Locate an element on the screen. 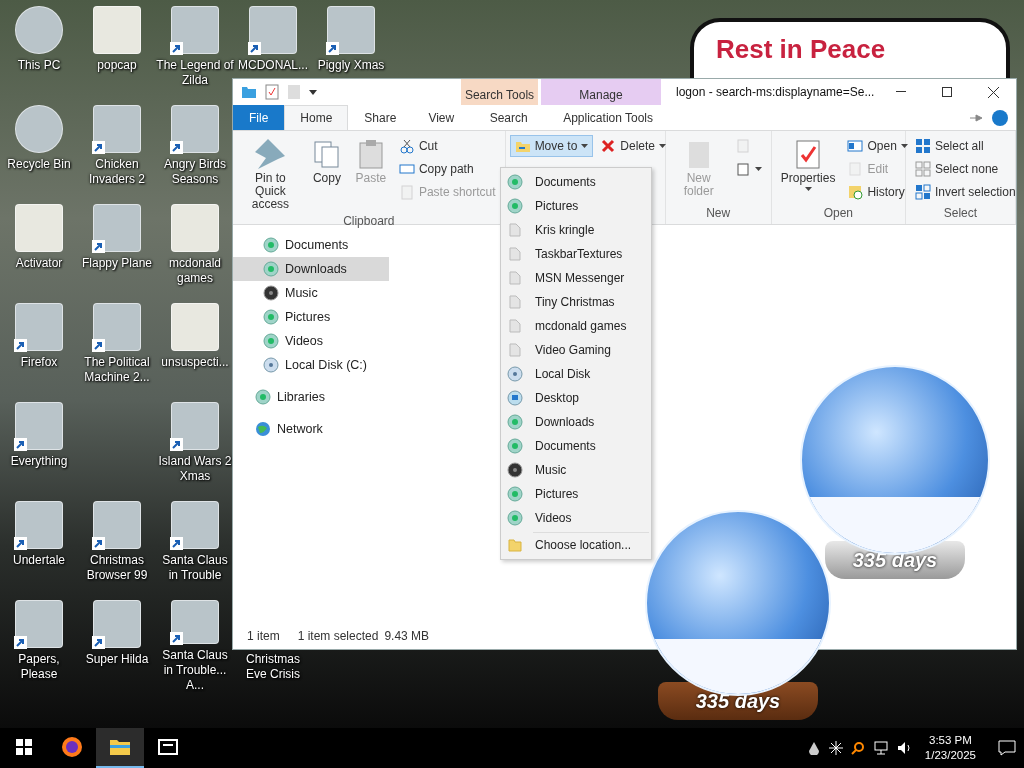 This screenshot has width=1024, height=768. ribbon-tab: Share is located at coordinates (380, 117).